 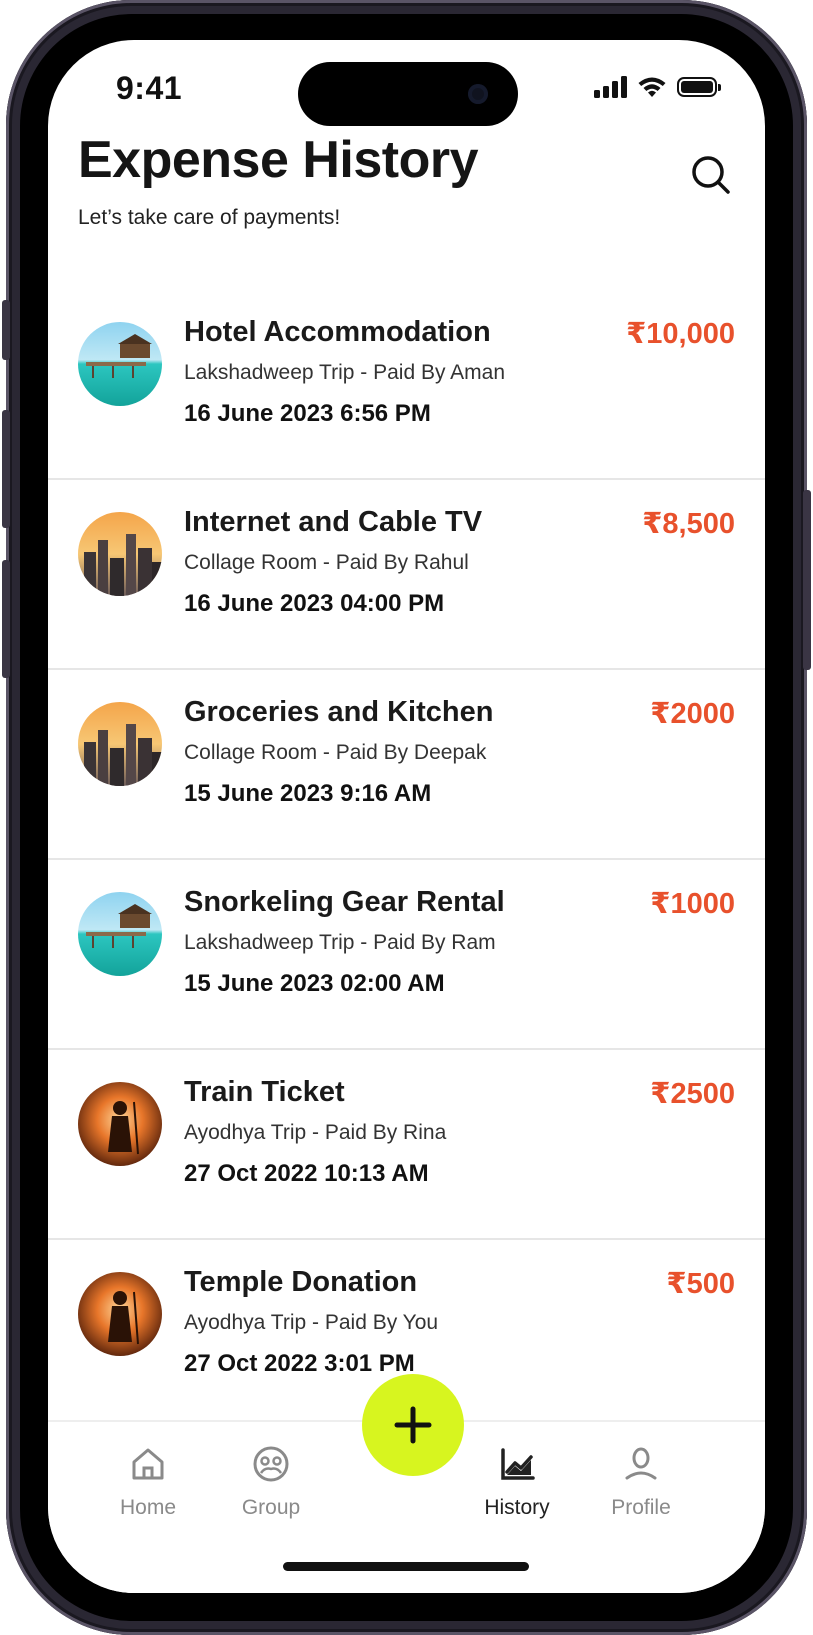 What do you see at coordinates (308, 793) in the screenshot?
I see `expense-date: 15 June 2023 9:16 AM` at bounding box center [308, 793].